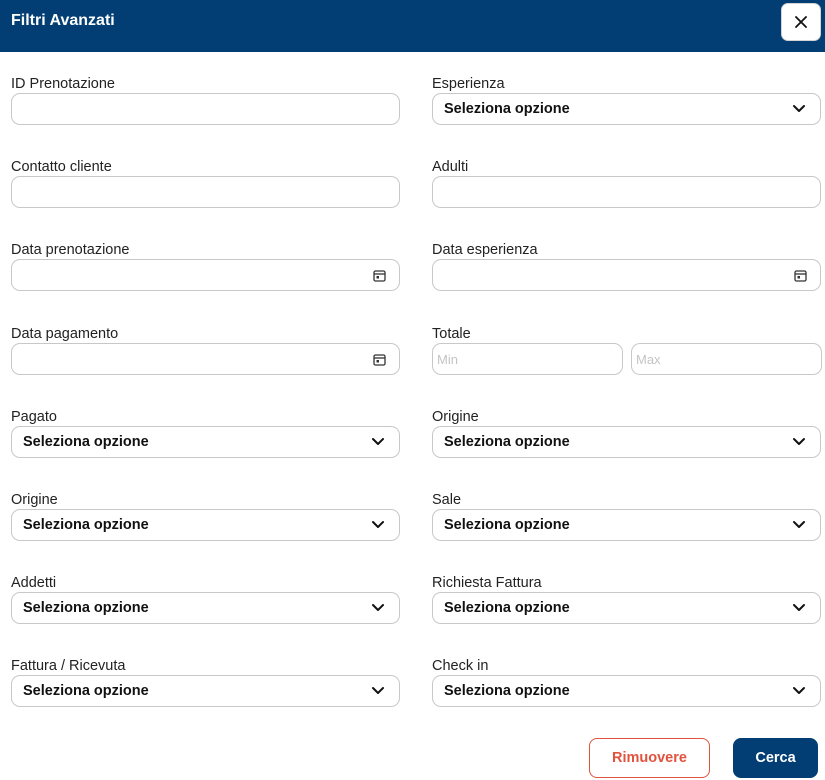  What do you see at coordinates (527, 359) in the screenshot?
I see `totale-min-input` at bounding box center [527, 359].